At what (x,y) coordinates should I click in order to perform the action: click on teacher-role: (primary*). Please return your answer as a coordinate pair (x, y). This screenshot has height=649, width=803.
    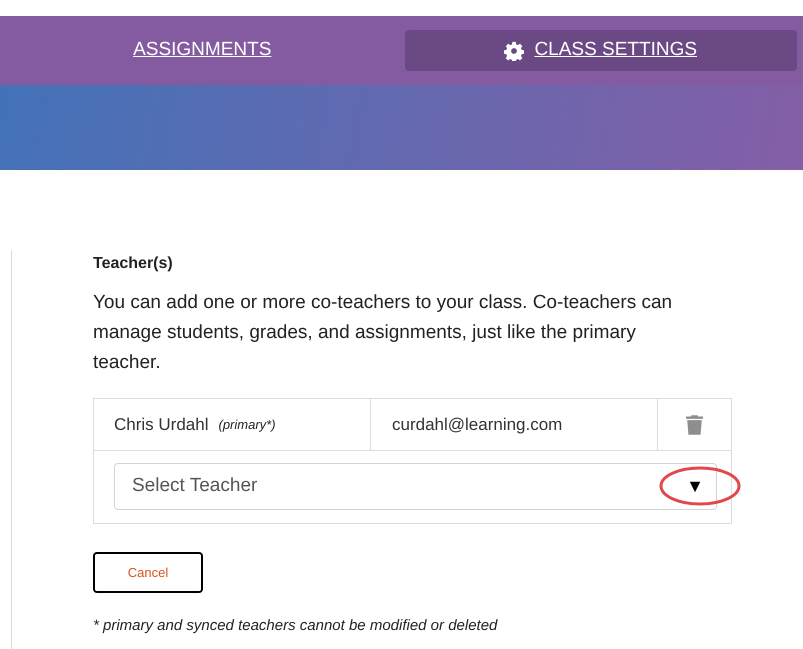
    Looking at the image, I should click on (247, 425).